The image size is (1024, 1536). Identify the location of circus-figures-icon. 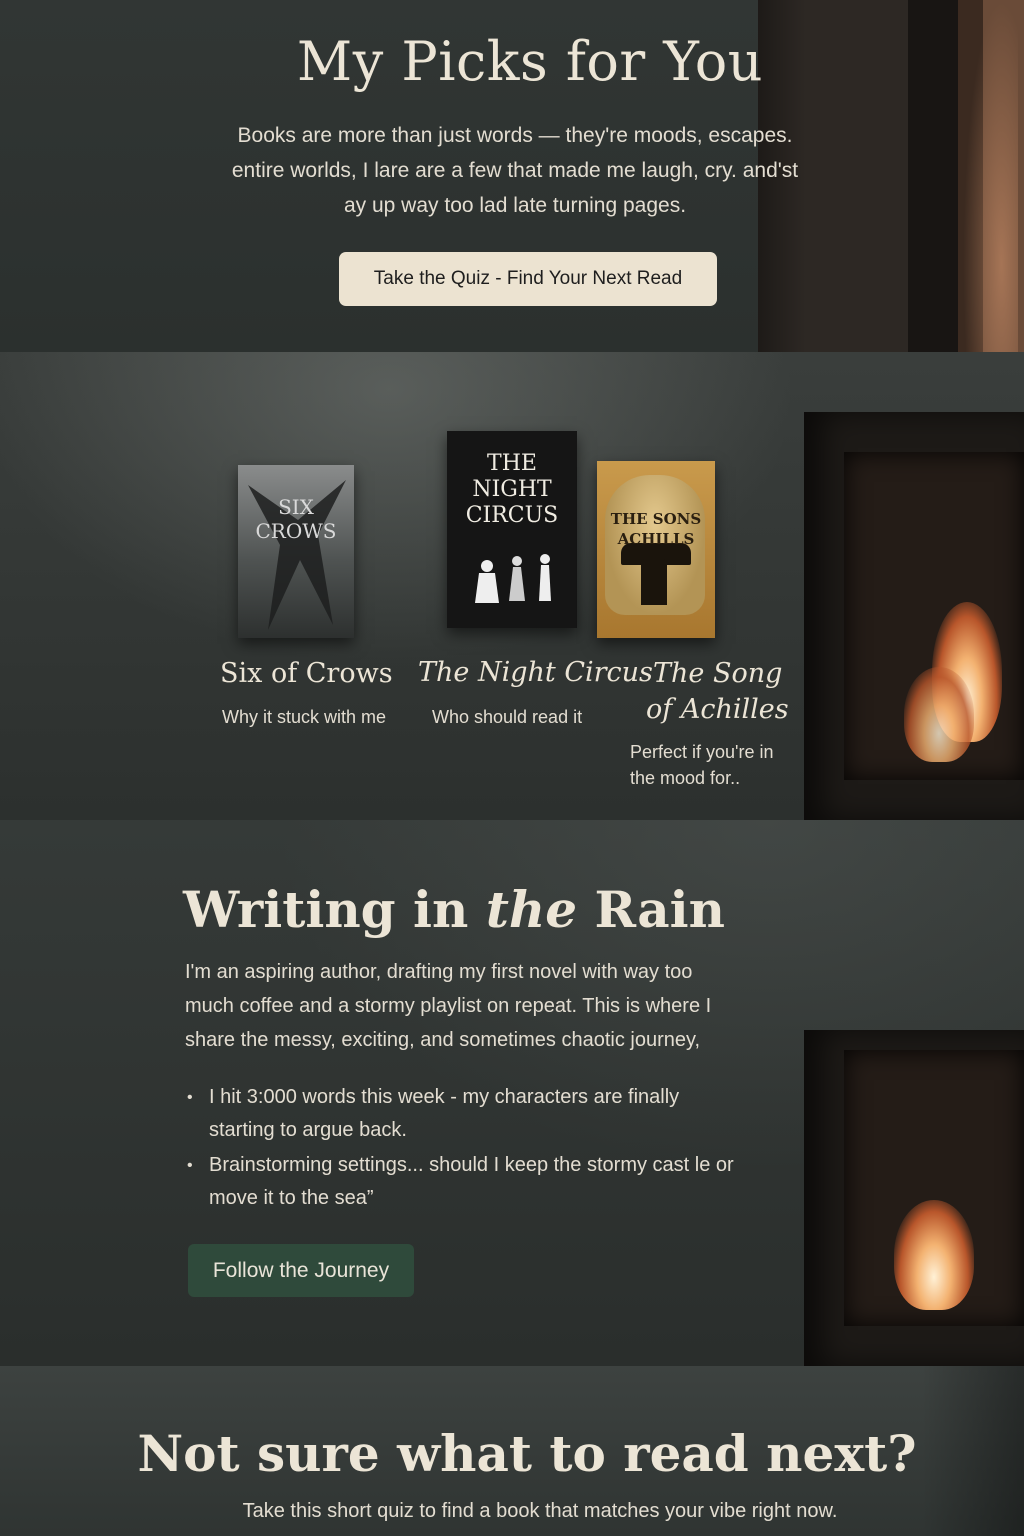
(513, 578).